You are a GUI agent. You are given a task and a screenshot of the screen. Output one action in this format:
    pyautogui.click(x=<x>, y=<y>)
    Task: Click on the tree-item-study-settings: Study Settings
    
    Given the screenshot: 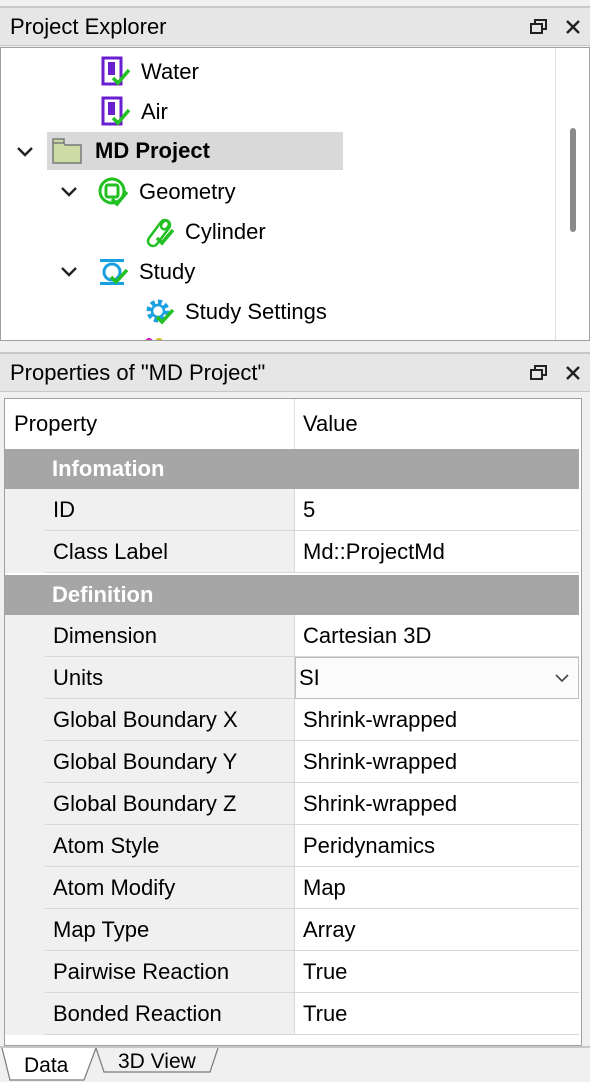 What is the action you would take?
    pyautogui.click(x=235, y=312)
    